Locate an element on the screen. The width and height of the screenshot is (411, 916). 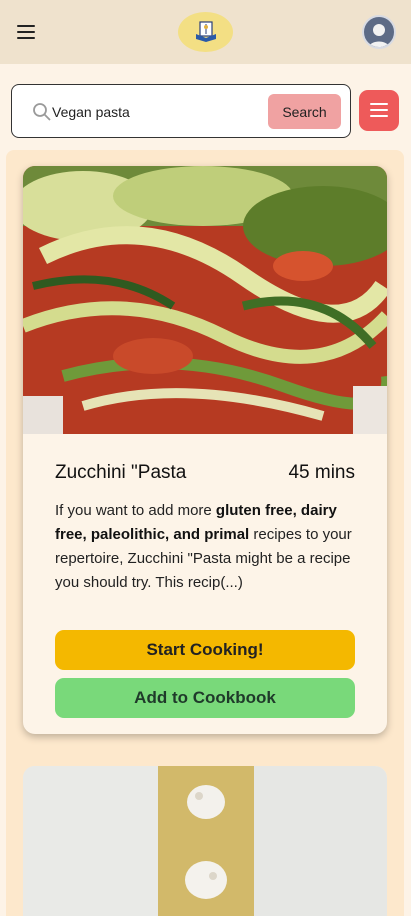
user-avatar-icon is located at coordinates (379, 32).